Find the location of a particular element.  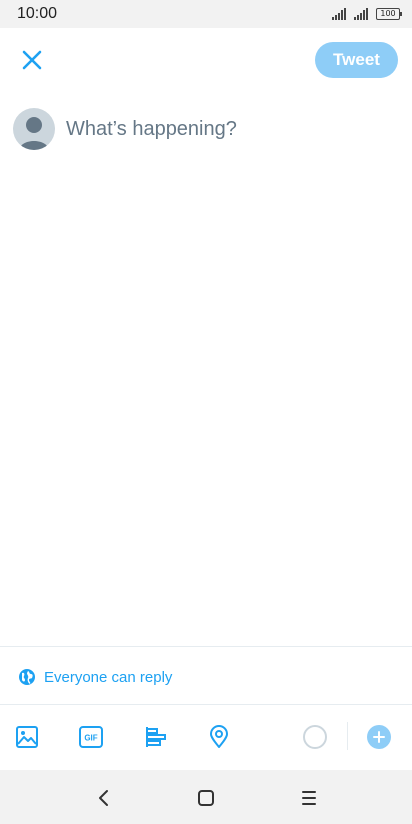

svg-text: GIF is located at coordinates (90, 738).